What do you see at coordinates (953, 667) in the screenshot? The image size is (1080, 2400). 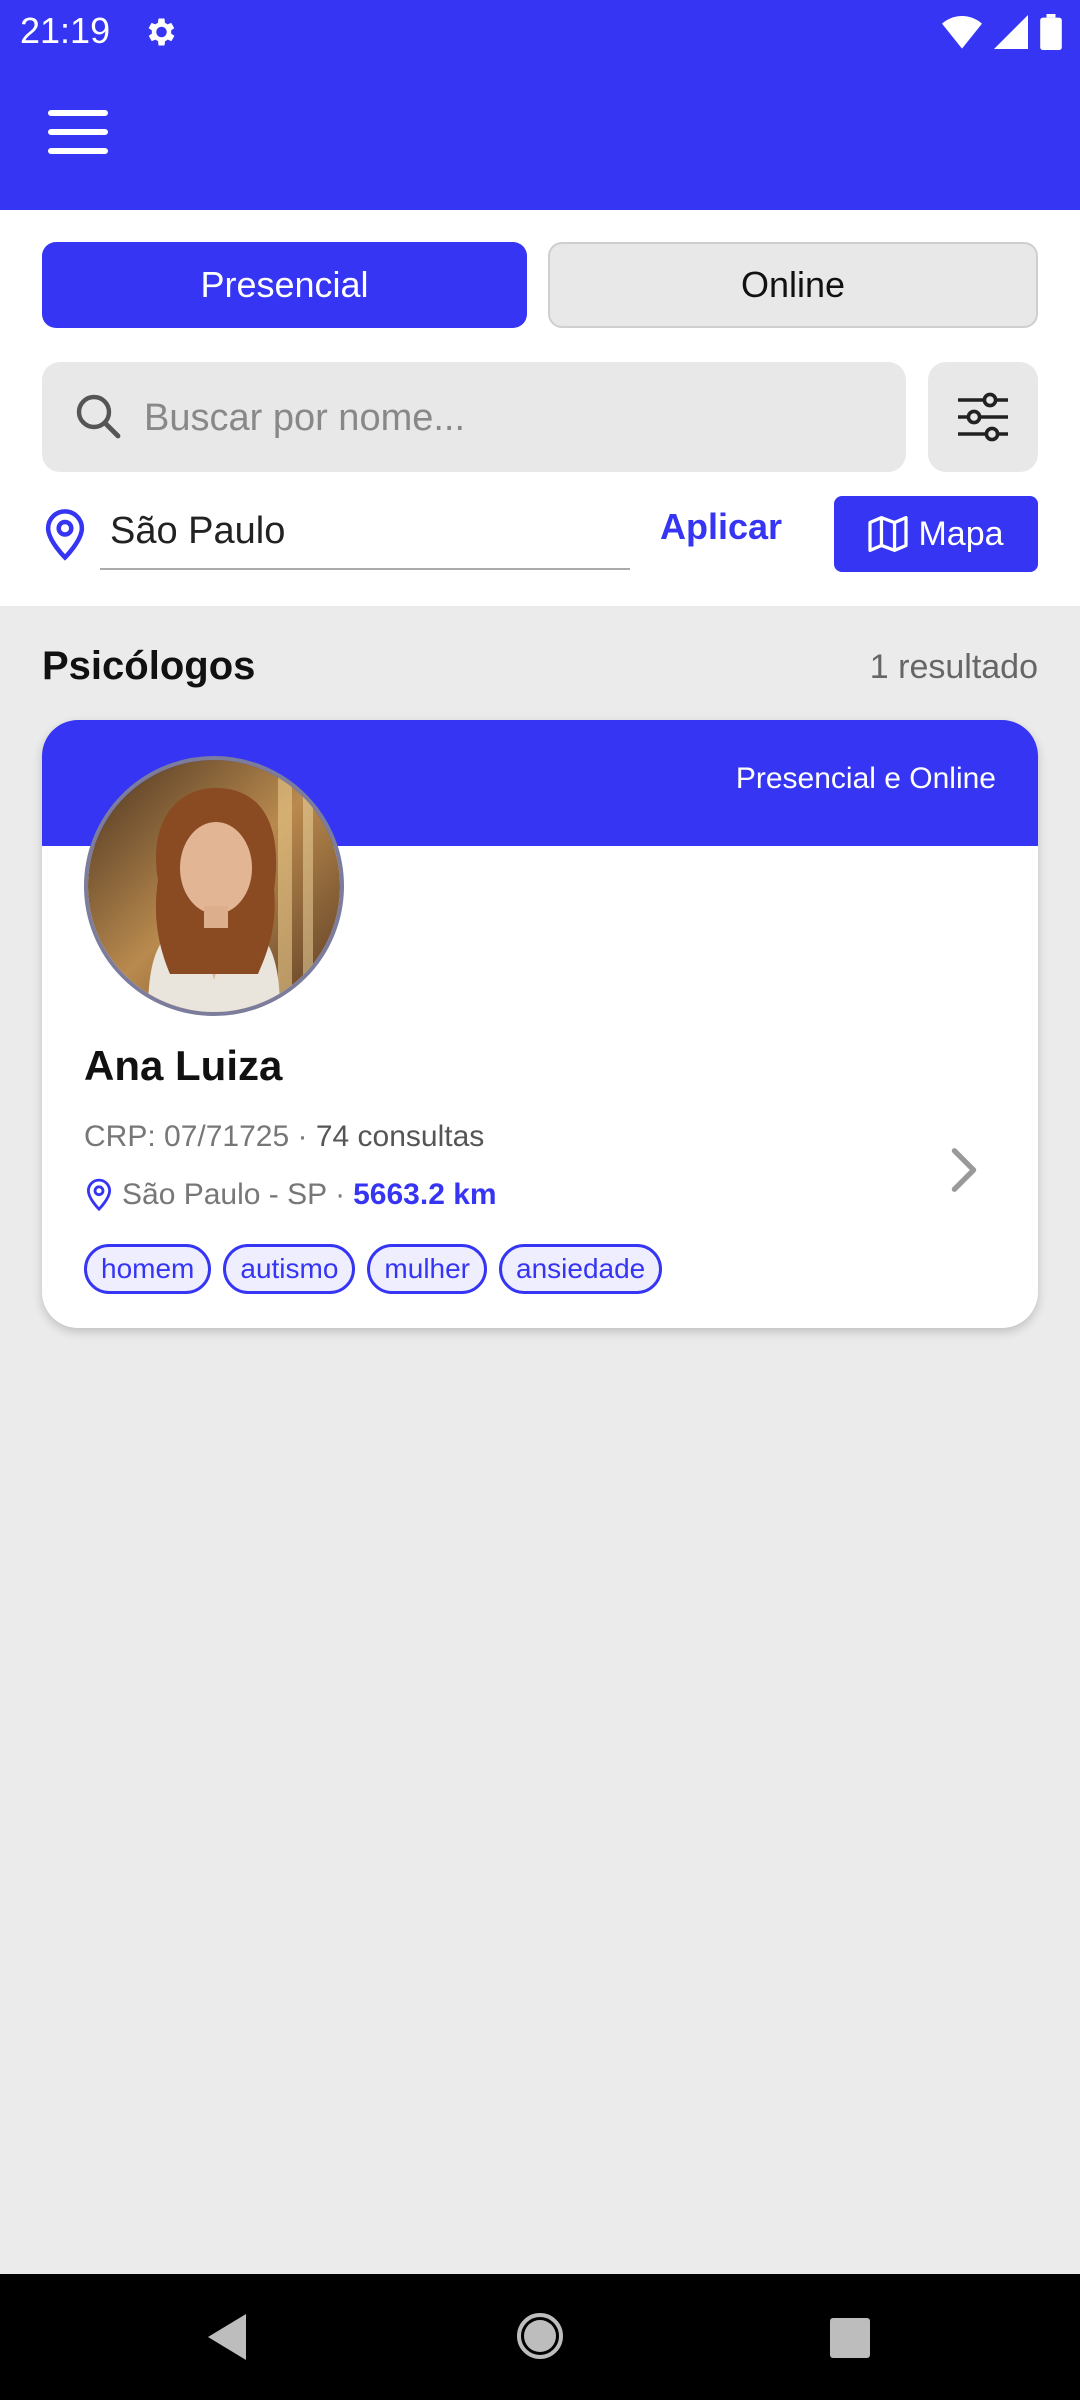 I see `result-count: 1 resultado` at bounding box center [953, 667].